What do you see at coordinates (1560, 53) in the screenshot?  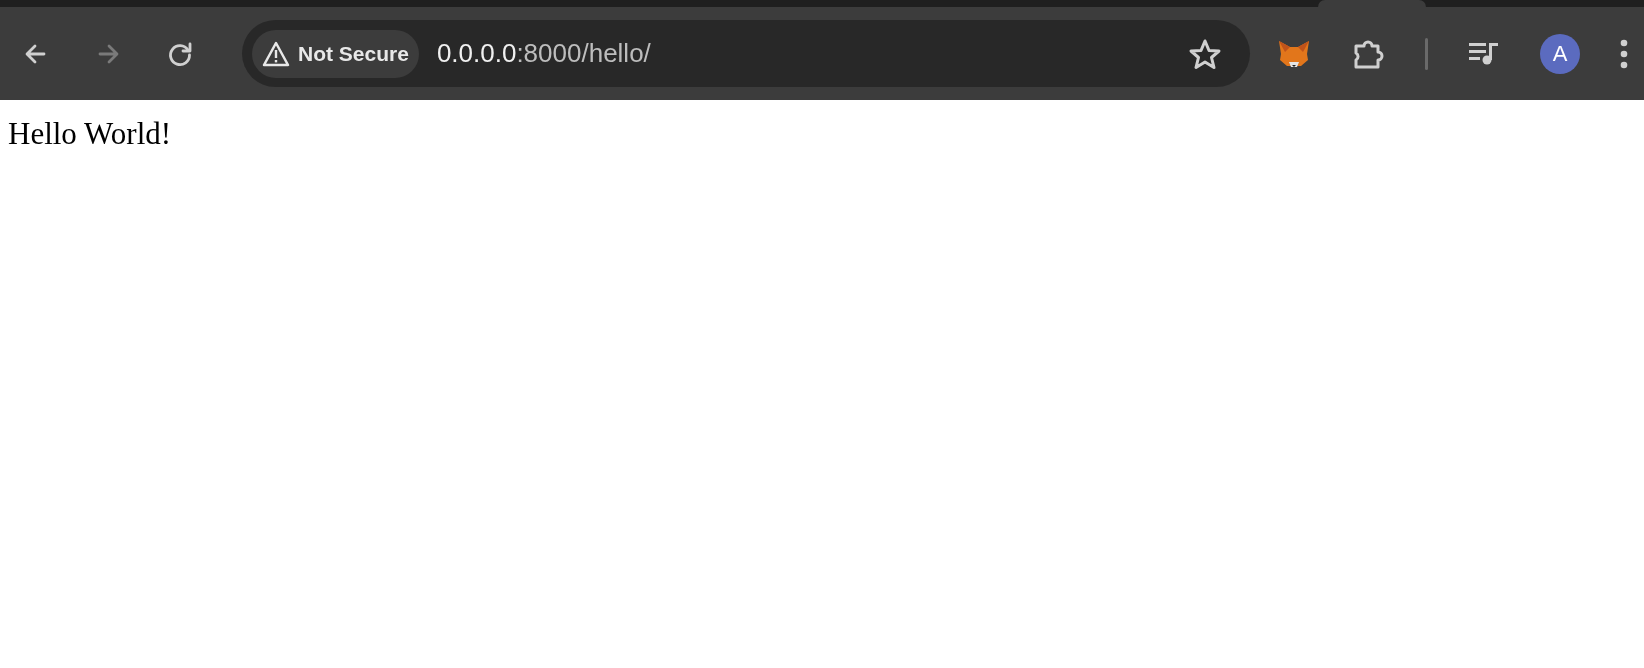 I see `profile-avatar: A` at bounding box center [1560, 53].